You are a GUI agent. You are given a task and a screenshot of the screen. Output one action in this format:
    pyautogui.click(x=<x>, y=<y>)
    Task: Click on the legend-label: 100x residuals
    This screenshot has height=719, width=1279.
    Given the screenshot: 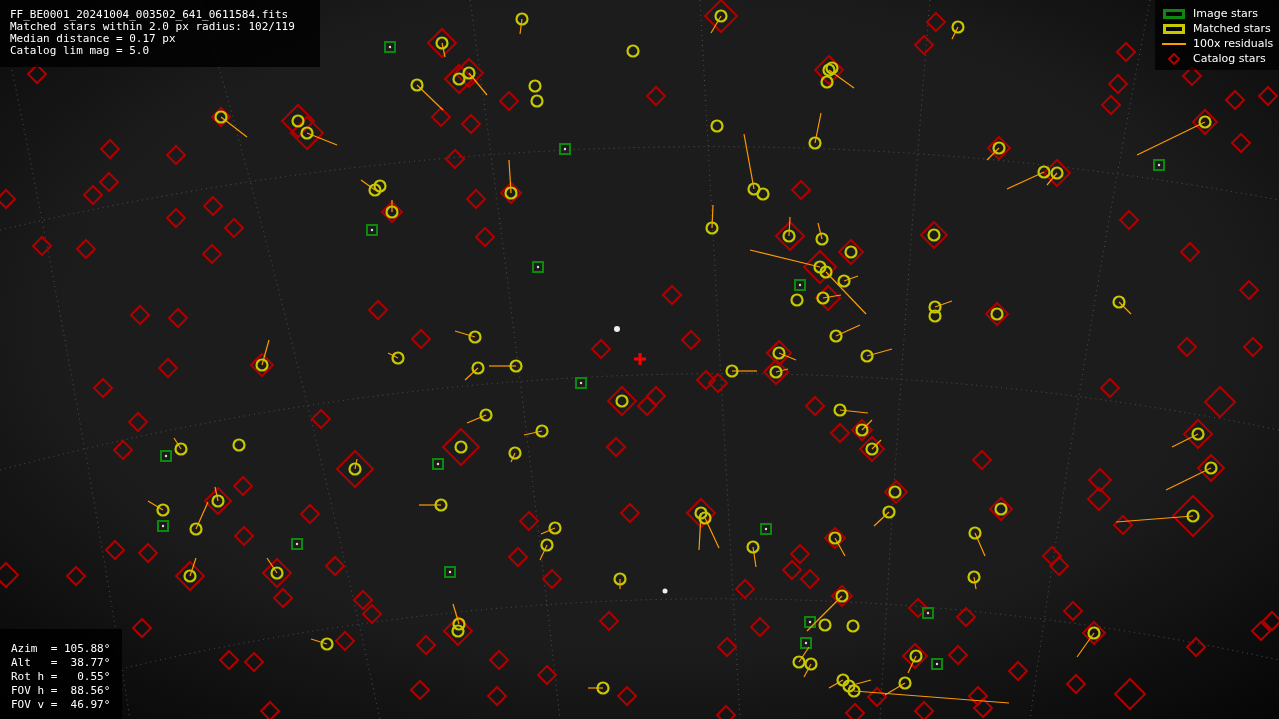 What is the action you would take?
    pyautogui.click(x=1233, y=43)
    